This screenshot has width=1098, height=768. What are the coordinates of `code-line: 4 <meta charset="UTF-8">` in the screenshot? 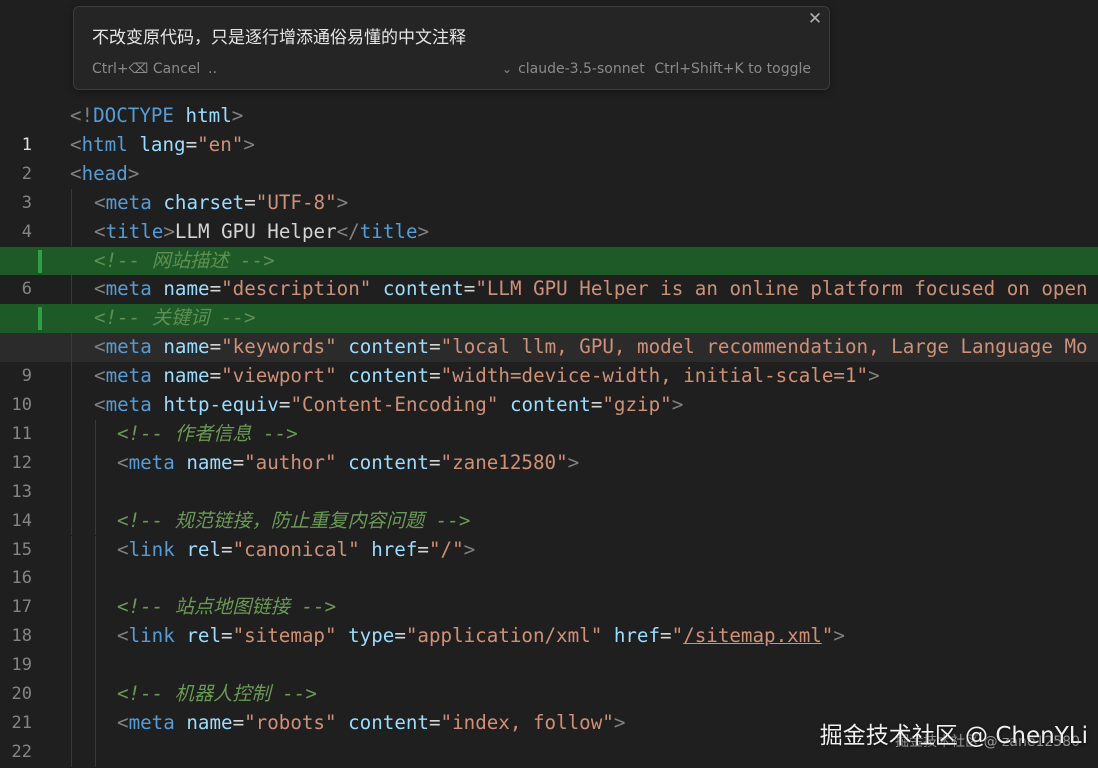 It's located at (549, 215).